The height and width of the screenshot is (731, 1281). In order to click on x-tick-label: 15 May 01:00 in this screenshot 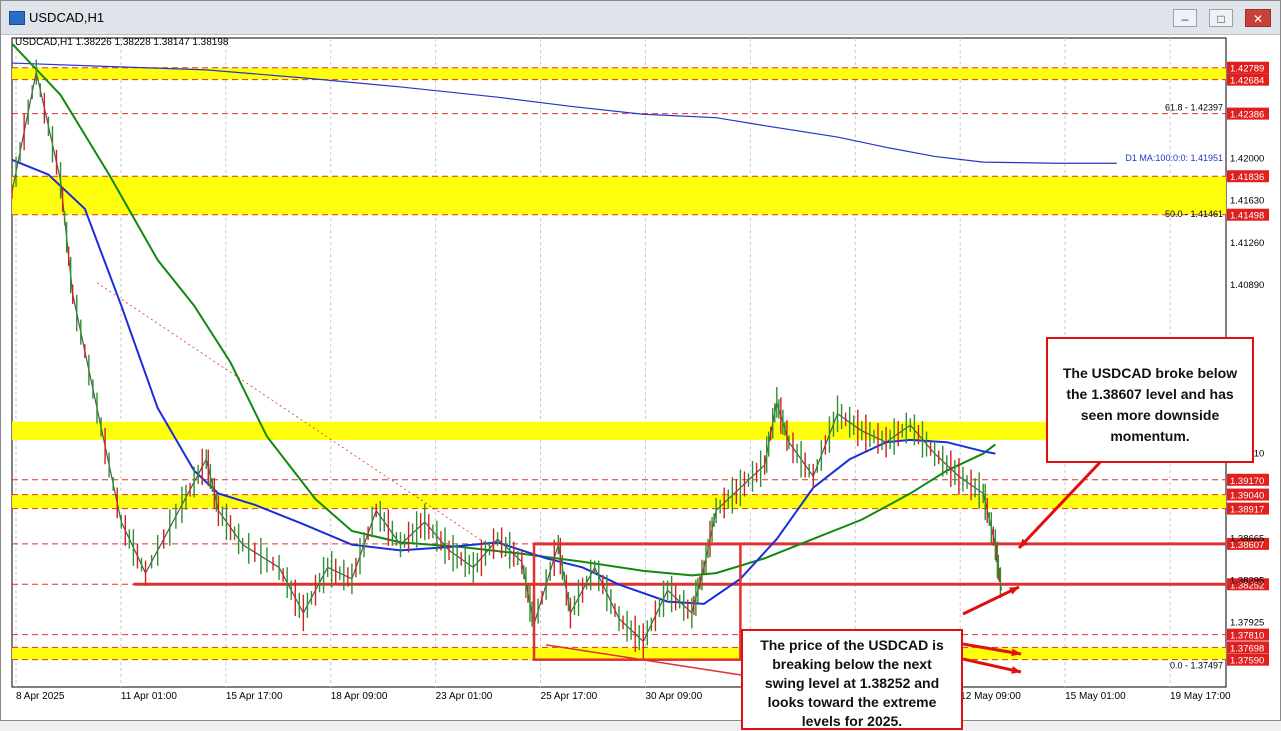, I will do `click(1095, 696)`.